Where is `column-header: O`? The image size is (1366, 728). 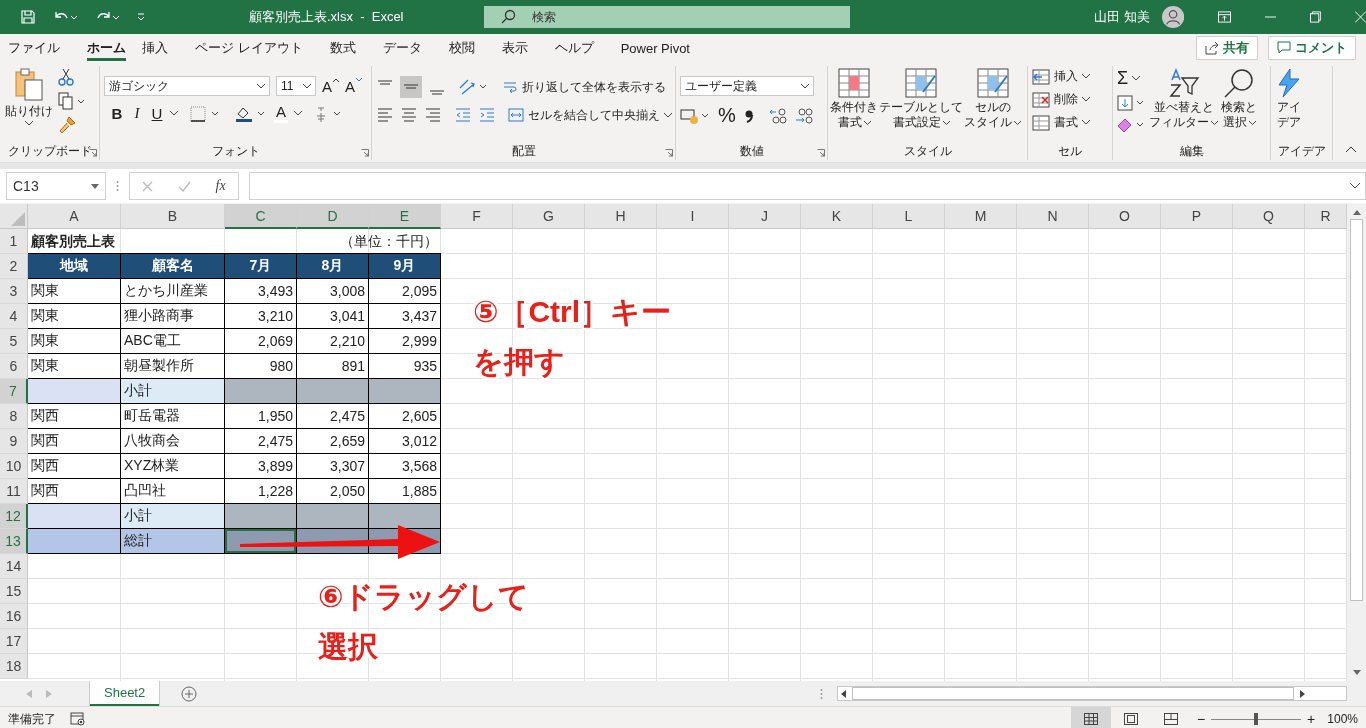 column-header: O is located at coordinates (1125, 216).